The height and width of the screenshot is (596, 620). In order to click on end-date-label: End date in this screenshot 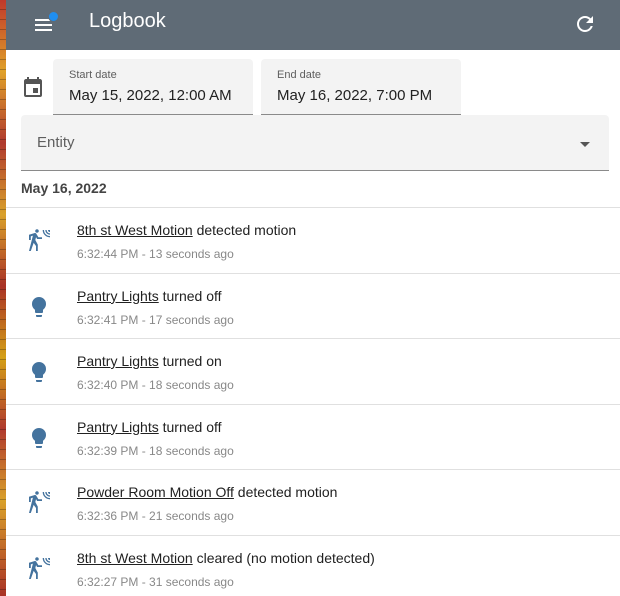, I will do `click(299, 75)`.